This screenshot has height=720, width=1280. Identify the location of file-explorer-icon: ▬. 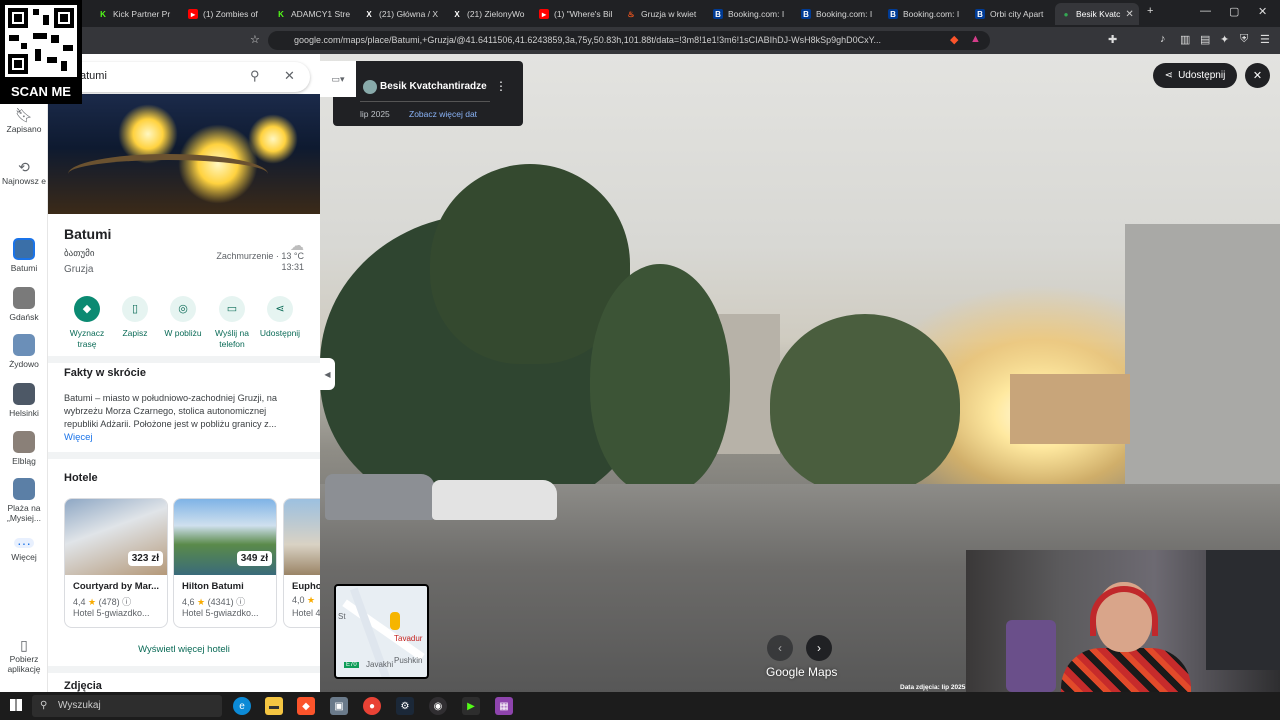
(274, 706).